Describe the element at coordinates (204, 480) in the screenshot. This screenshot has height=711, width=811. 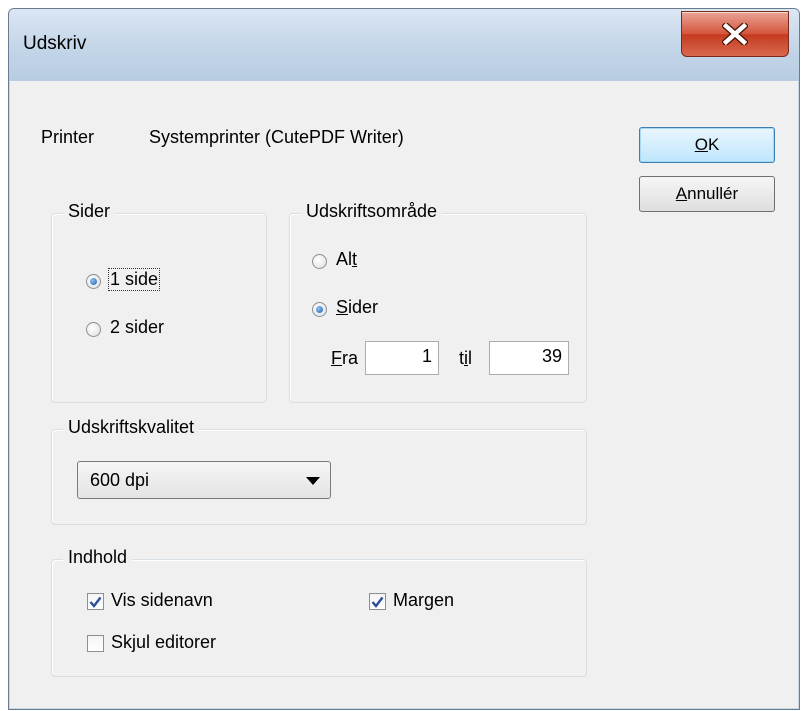
I see `quality-select: 600 dpi` at that location.